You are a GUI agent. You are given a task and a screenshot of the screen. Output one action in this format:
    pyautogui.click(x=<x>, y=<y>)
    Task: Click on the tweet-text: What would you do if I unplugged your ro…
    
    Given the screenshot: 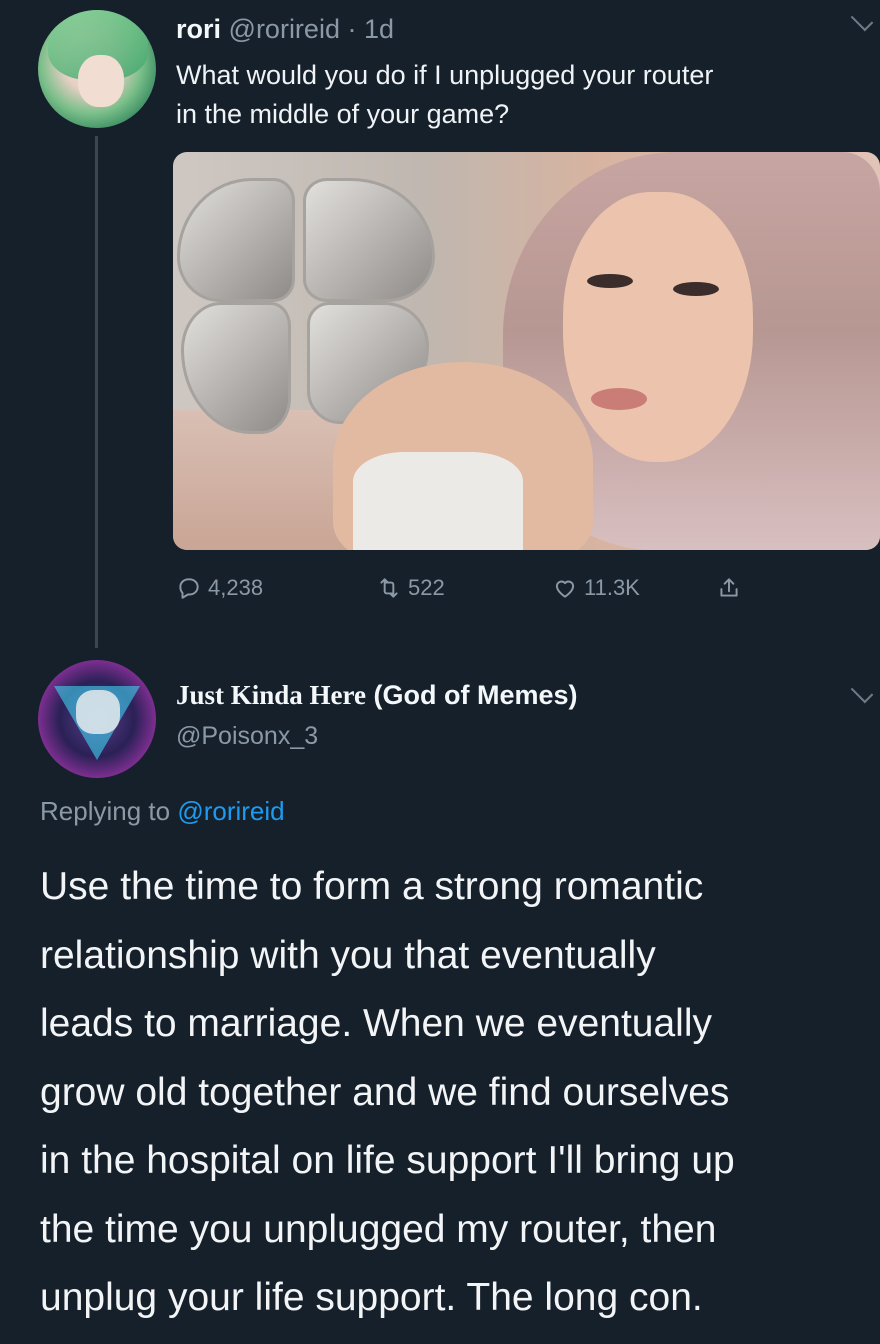 What is the action you would take?
    pyautogui.click(x=521, y=95)
    